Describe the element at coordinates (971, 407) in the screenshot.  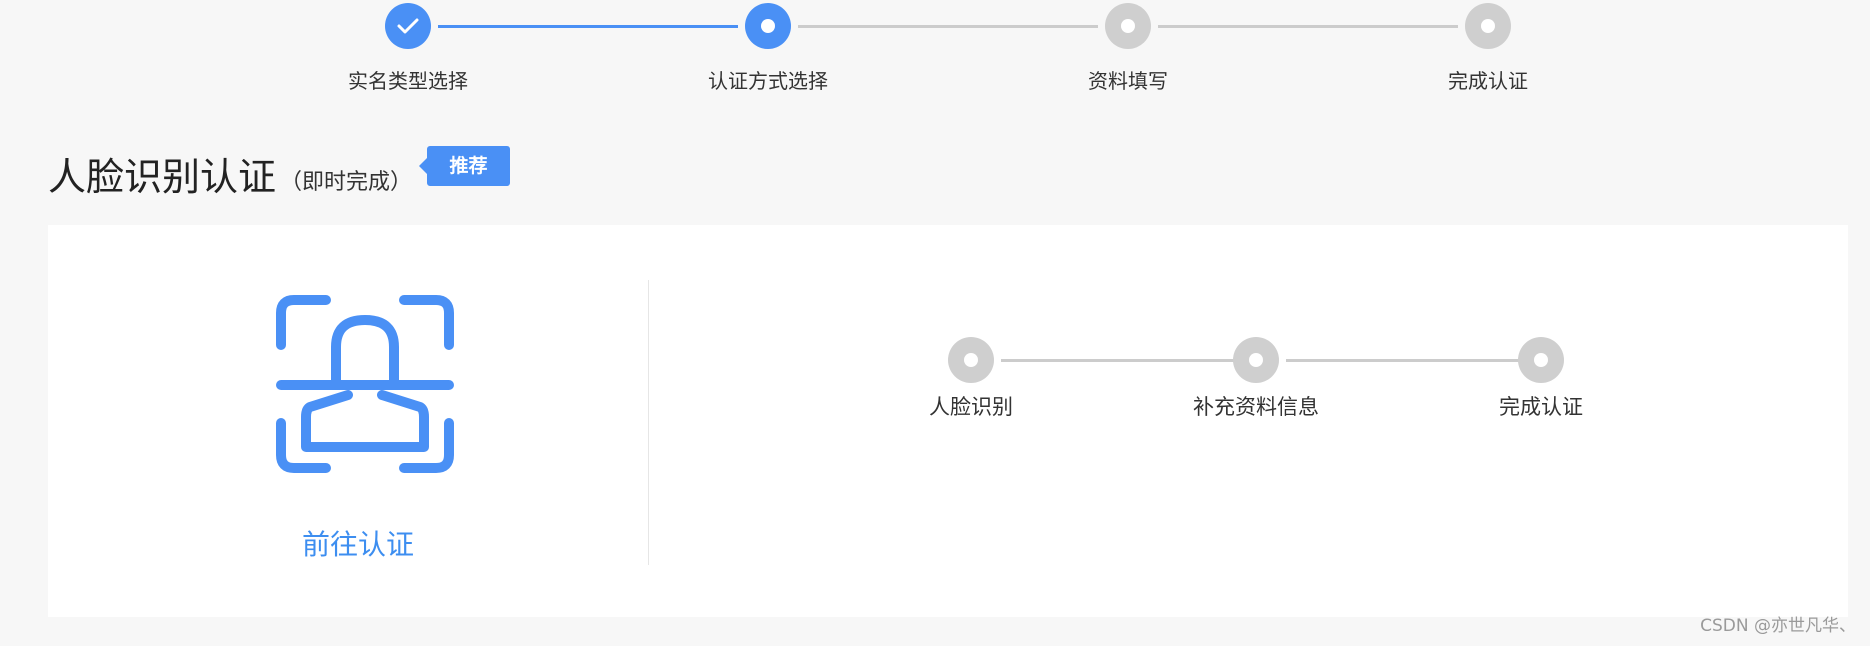
I see `flow-step-label-1: 人脸识别` at that location.